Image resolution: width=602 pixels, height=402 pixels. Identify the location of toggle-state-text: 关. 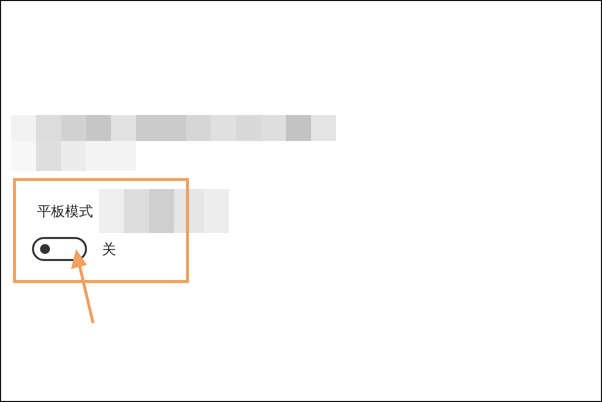
(109, 249).